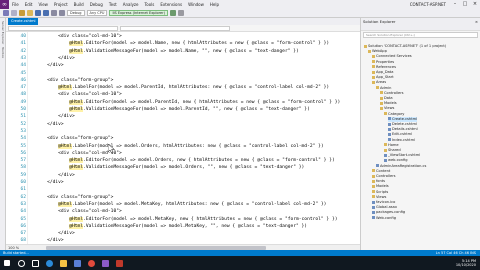  I want to click on platform-dropdown: Any CPU, so click(97, 13).